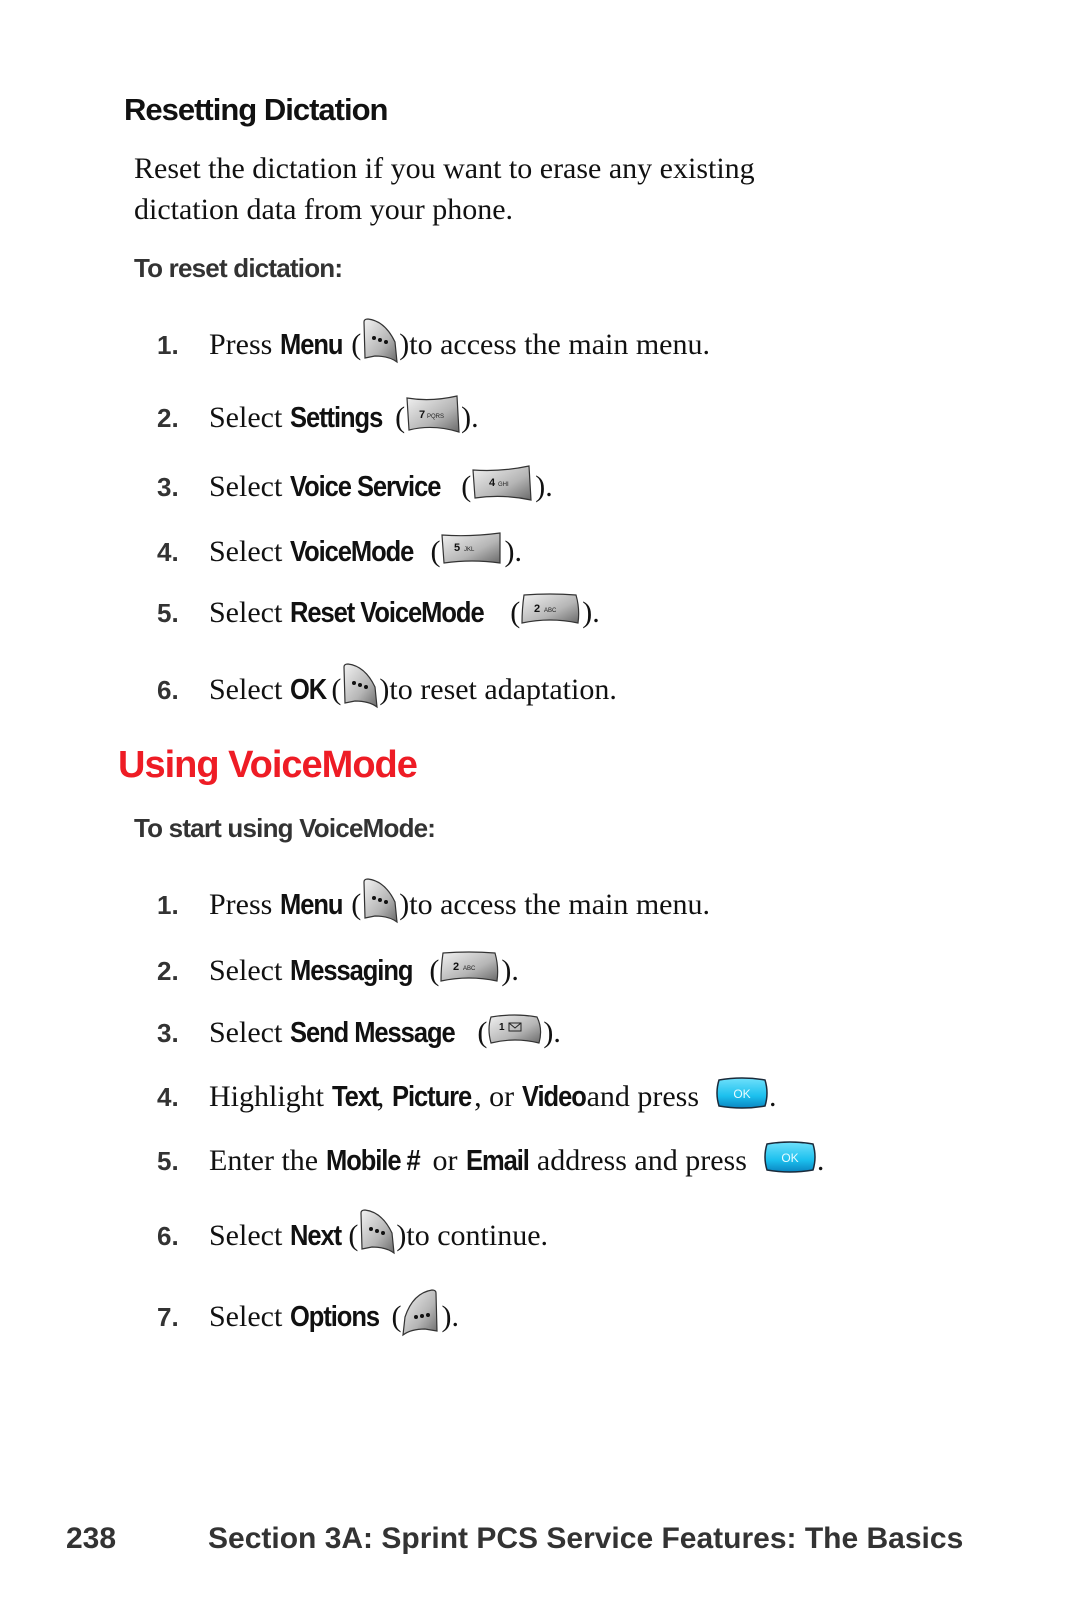 The width and height of the screenshot is (1080, 1620). I want to click on section-heading-using-voicemode: Using VoiceMode, so click(268, 765).